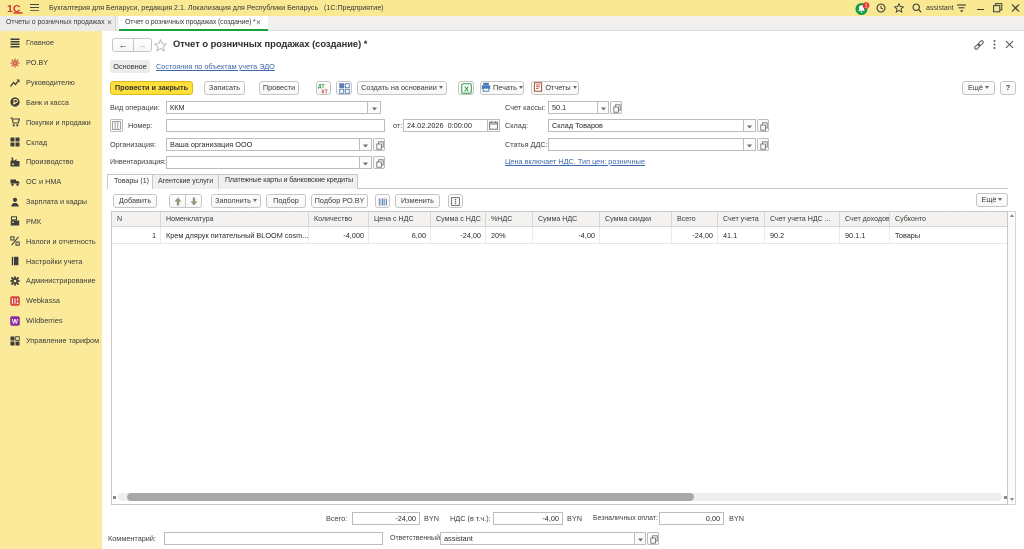 The height and width of the screenshot is (549, 1024). Describe the element at coordinates (465, 88) in the screenshot. I see `svg-text: X` at that location.